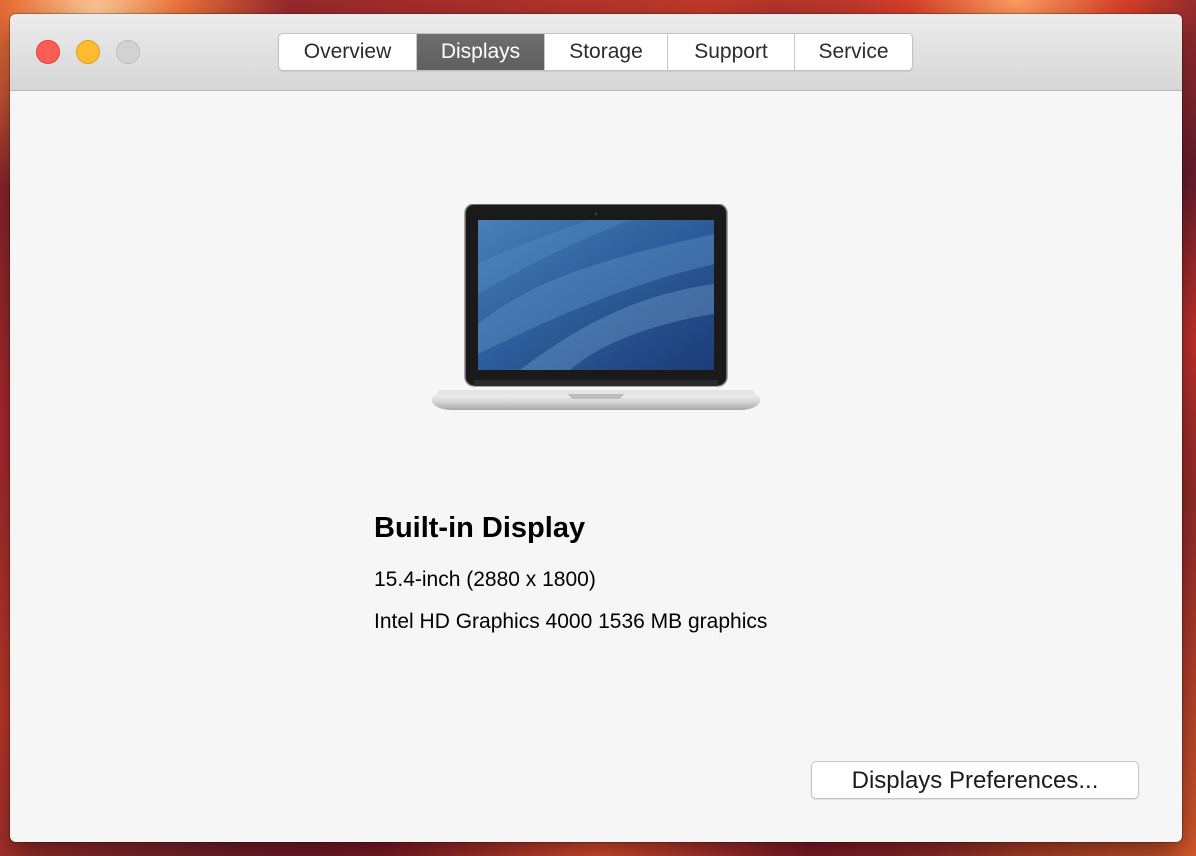  Describe the element at coordinates (731, 52) in the screenshot. I see `tab-support: Support` at that location.